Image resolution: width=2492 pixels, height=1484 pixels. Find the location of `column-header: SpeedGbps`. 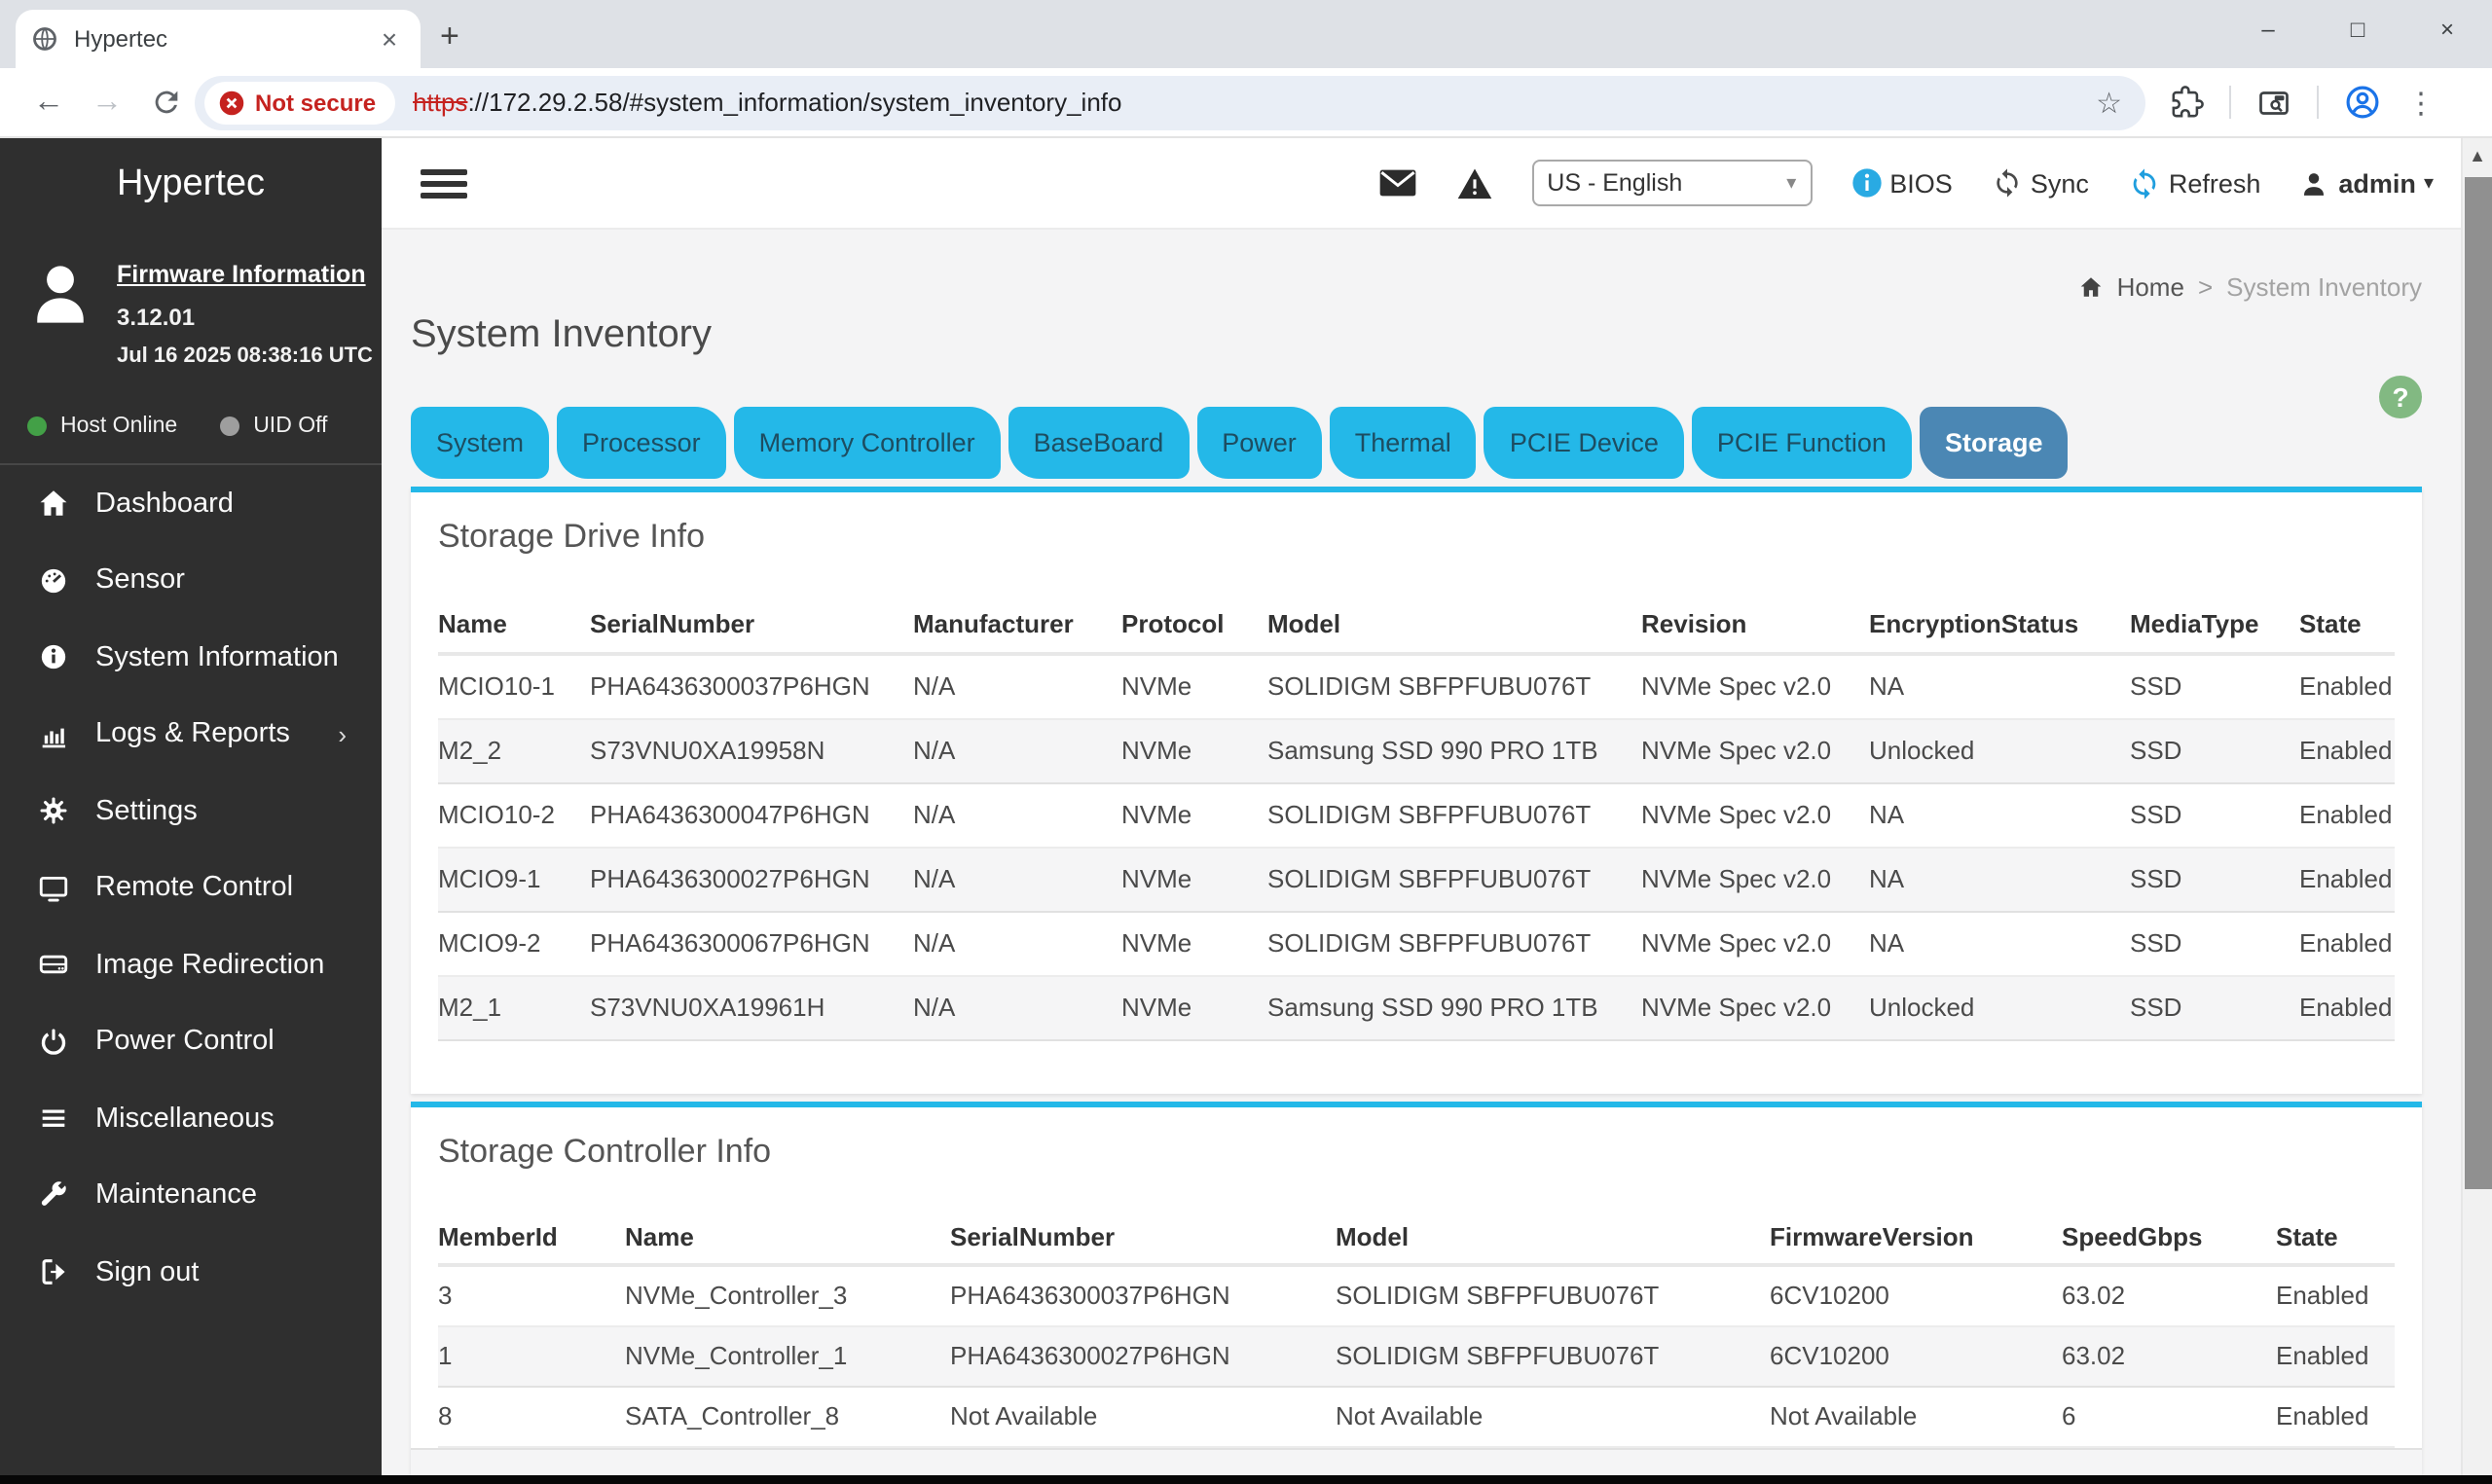

column-header: SpeedGbps is located at coordinates (2169, 1238).